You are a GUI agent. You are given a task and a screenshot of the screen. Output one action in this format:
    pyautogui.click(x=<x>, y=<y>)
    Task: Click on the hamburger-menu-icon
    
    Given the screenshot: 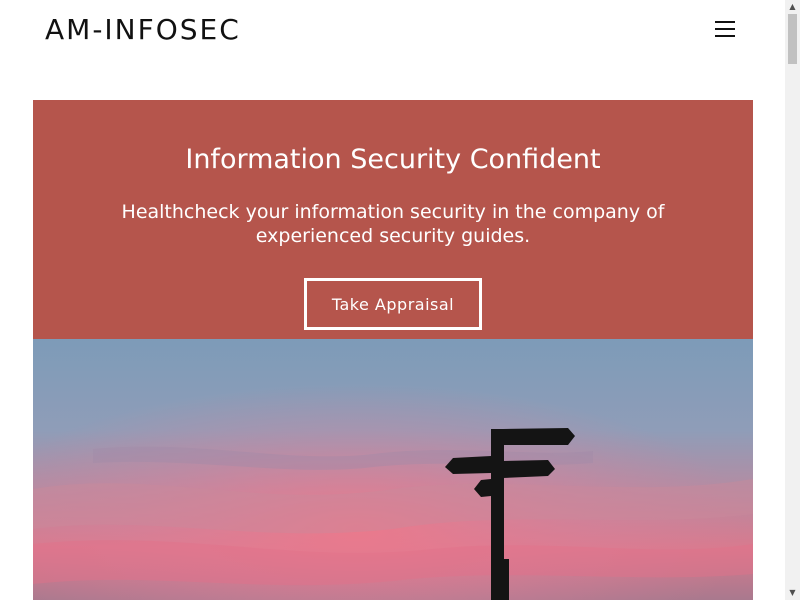 What is the action you would take?
    pyautogui.click(x=726, y=29)
    